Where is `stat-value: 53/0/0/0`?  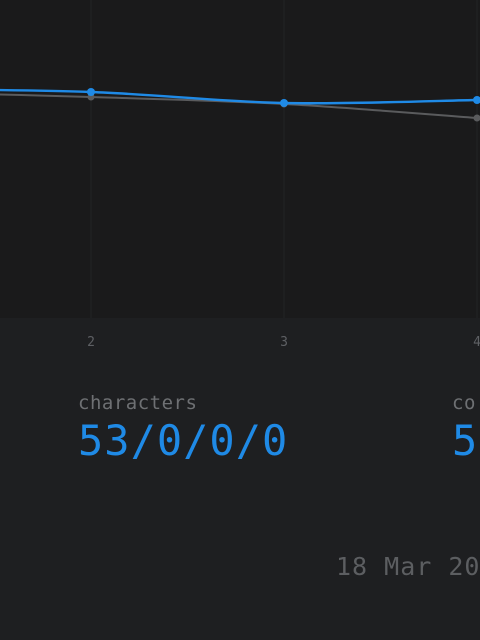 stat-value: 53/0/0/0 is located at coordinates (183, 440).